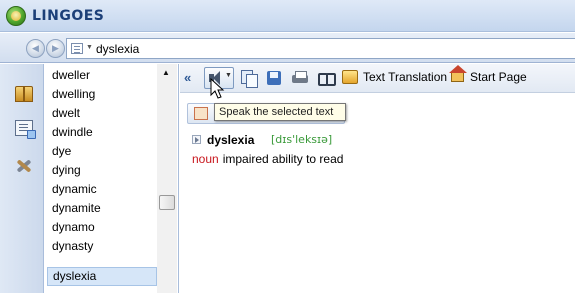 The image size is (575, 293). Describe the element at coordinates (35, 48) in the screenshot. I see `back-arrow-icon: ◀` at that location.